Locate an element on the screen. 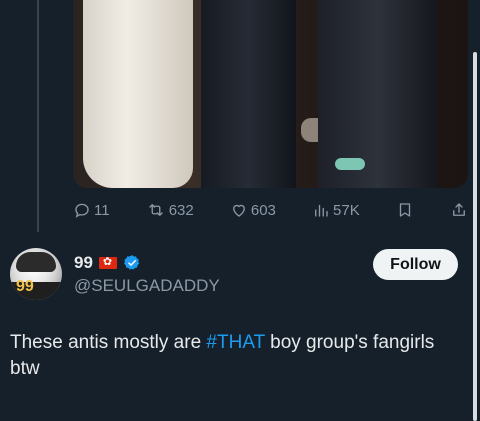 Image resolution: width=480 pixels, height=421 pixels. views-button: 57K is located at coordinates (336, 210).